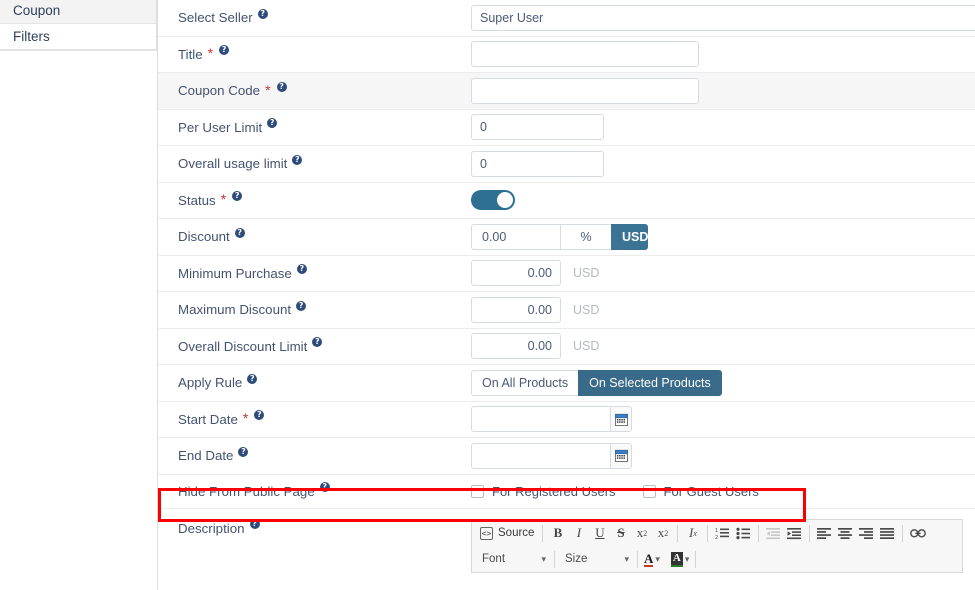 The width and height of the screenshot is (975, 590). What do you see at coordinates (516, 533) in the screenshot?
I see `source-button-label: Source` at bounding box center [516, 533].